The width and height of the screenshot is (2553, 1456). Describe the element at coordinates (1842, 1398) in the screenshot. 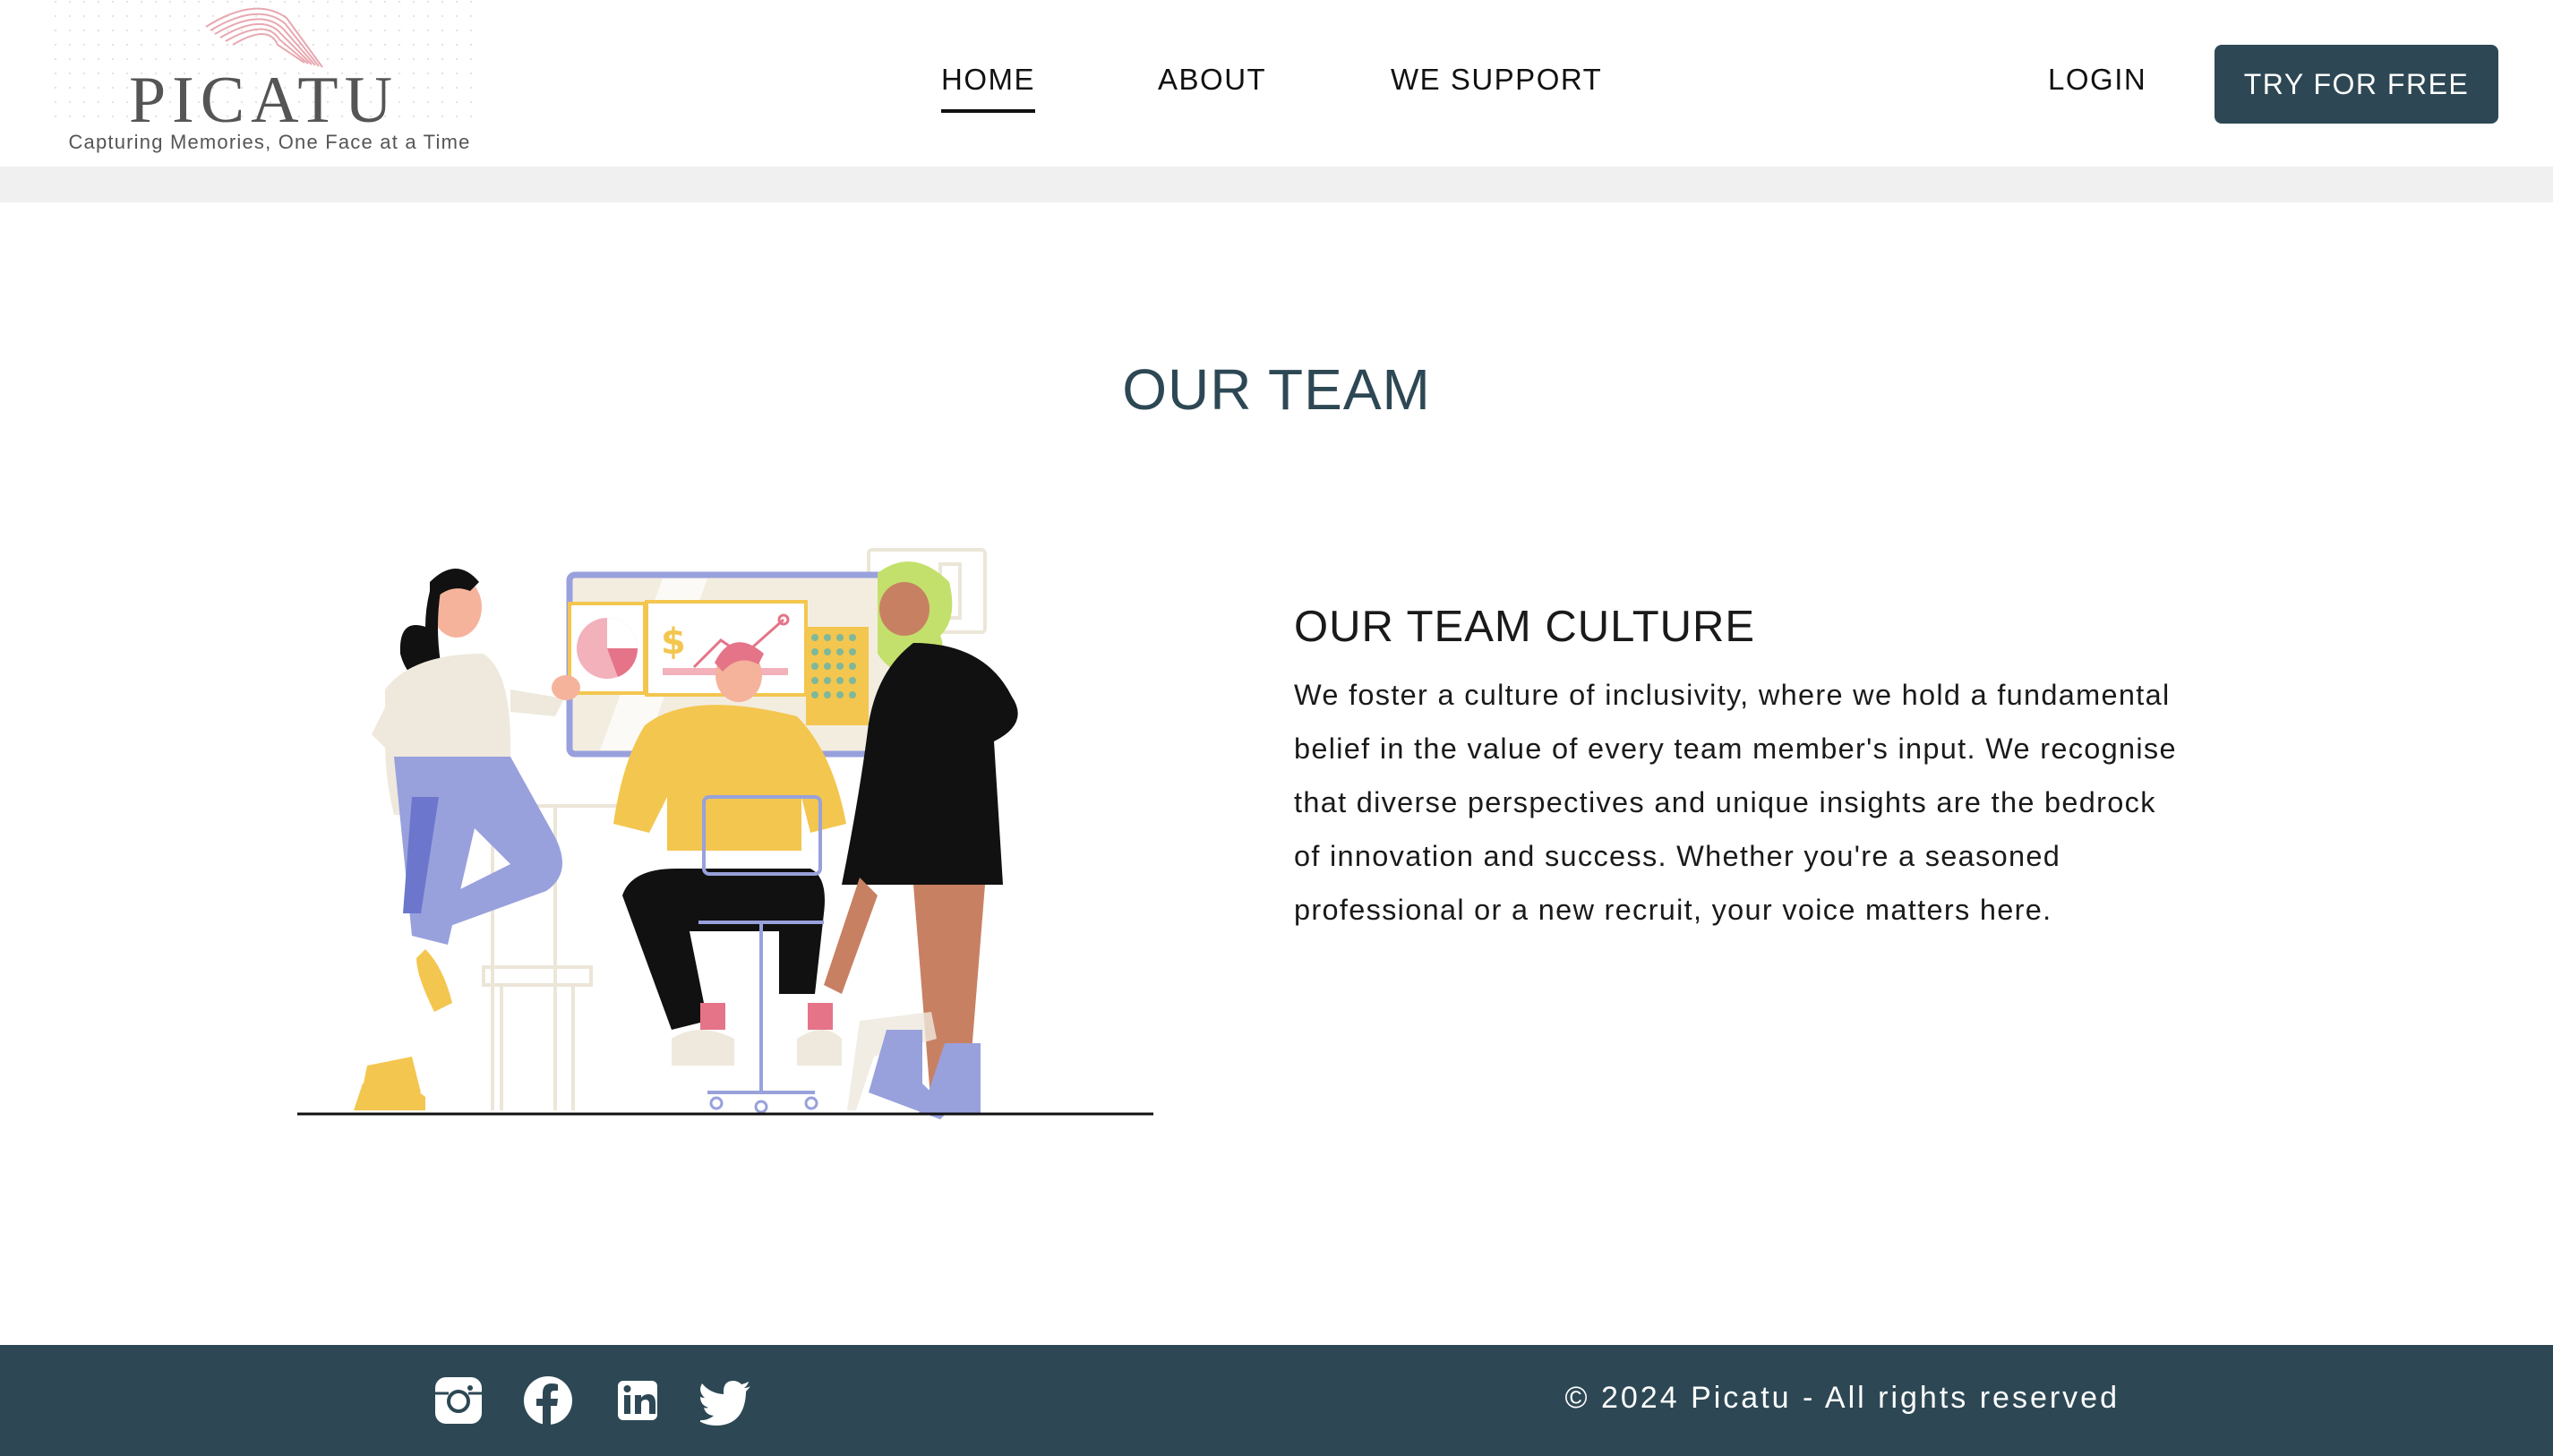

I see `copyright-text: © 2024 Picatu - All rights reserved` at that location.